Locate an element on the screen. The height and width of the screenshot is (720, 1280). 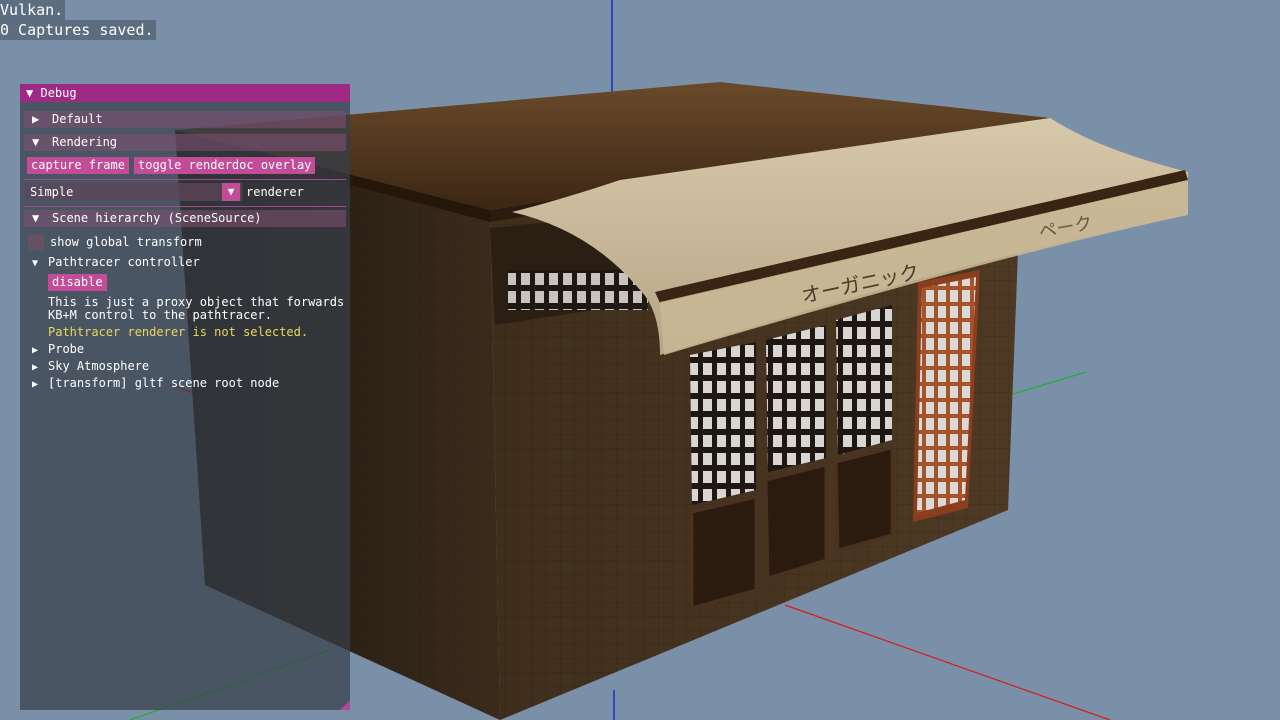
section-default-label: Default is located at coordinates (77, 119).